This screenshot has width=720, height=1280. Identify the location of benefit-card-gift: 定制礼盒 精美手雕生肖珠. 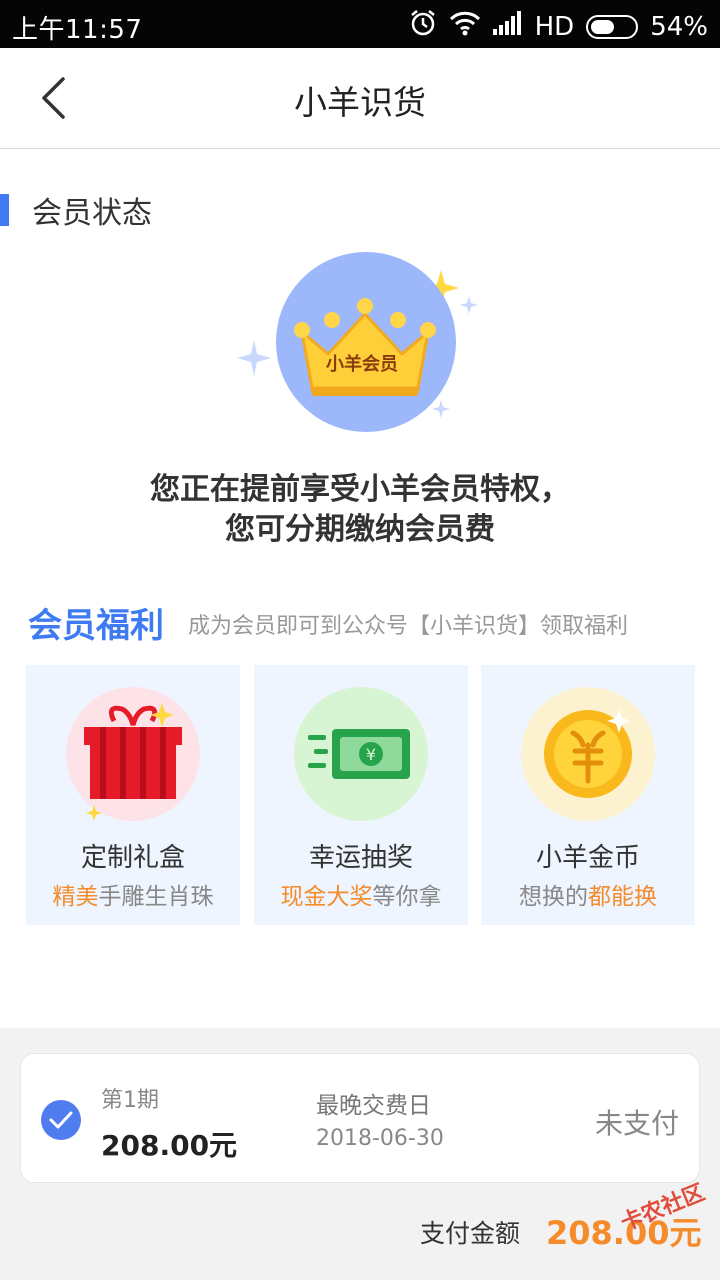
(133, 795).